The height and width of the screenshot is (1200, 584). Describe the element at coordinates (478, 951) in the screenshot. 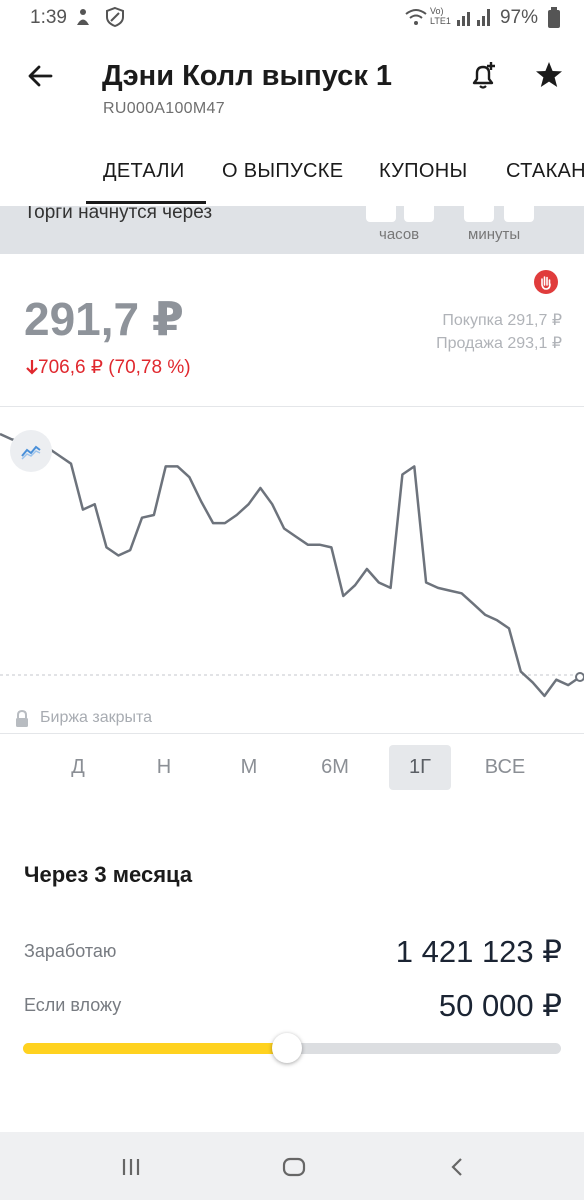

I see `earn-value: 1 421 123 ₽` at that location.